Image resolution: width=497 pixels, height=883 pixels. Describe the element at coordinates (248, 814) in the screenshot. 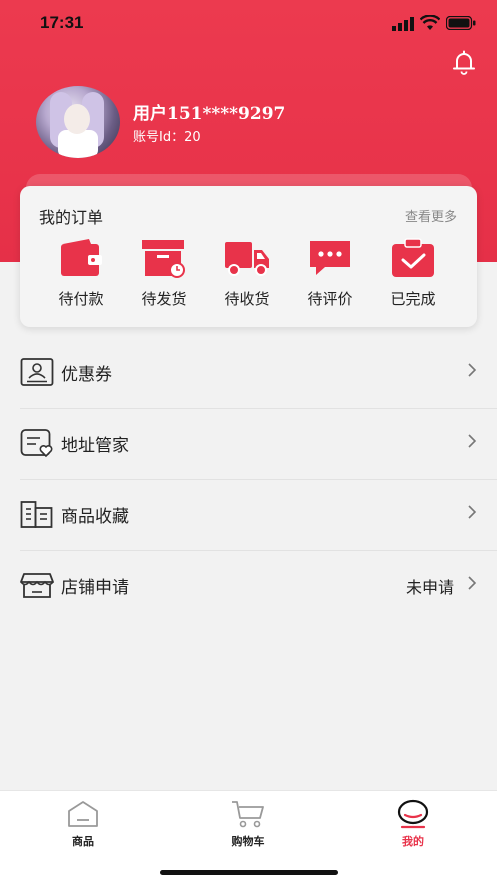

I see `cart-icon` at that location.